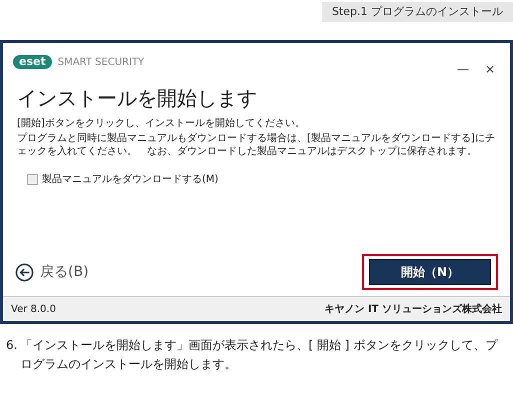  Describe the element at coordinates (256, 145) in the screenshot. I see `instruction-text: プログラムと同時に製品マニュアルもダウンロードする場合は、[製品マニュアルをダウンロードする]にチェックを入れてください。 なお、ダウンロードした製品マニュアルはデスクトップに保存されます。` at that location.